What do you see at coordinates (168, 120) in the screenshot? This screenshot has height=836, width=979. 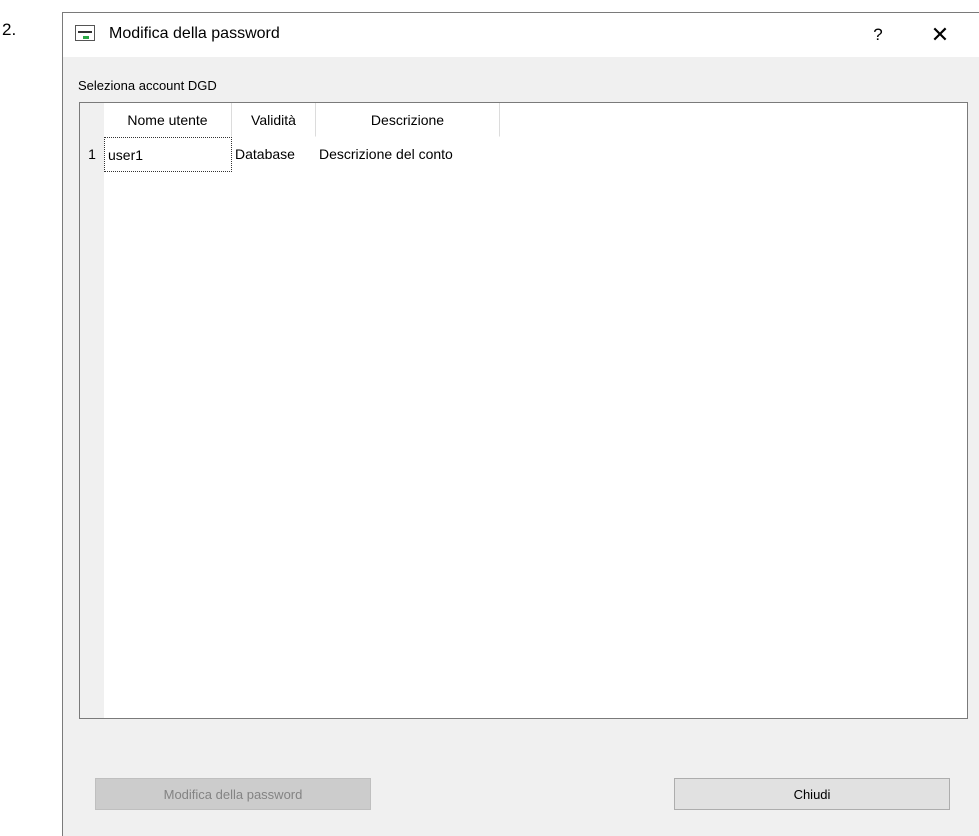 I see `column-header-username: Nome utente` at bounding box center [168, 120].